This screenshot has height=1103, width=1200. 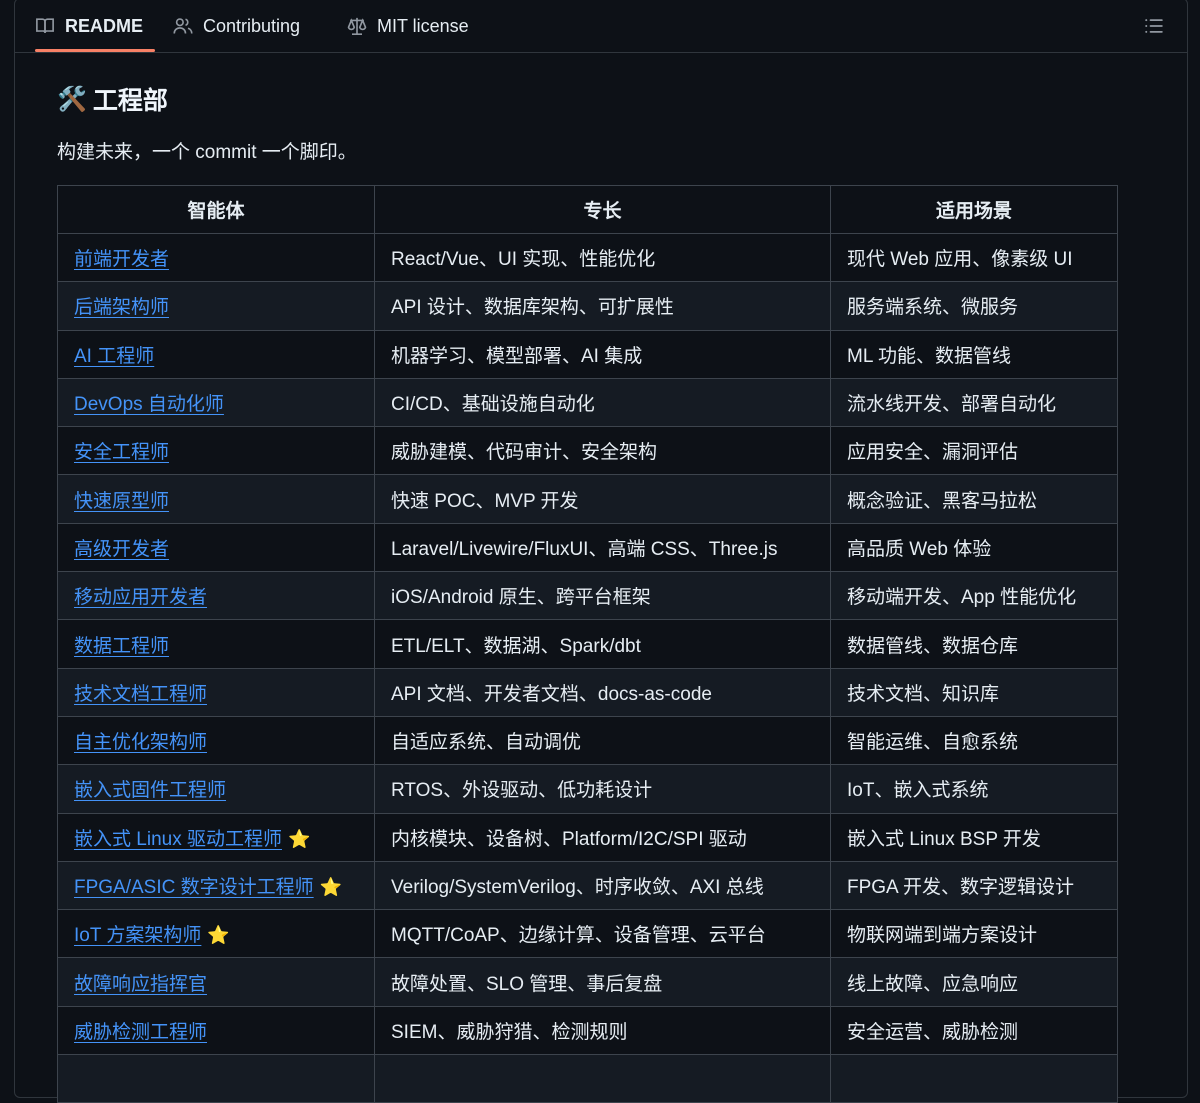 I want to click on cell-specialty: 快速 POC、MVP 开发, so click(x=602, y=499).